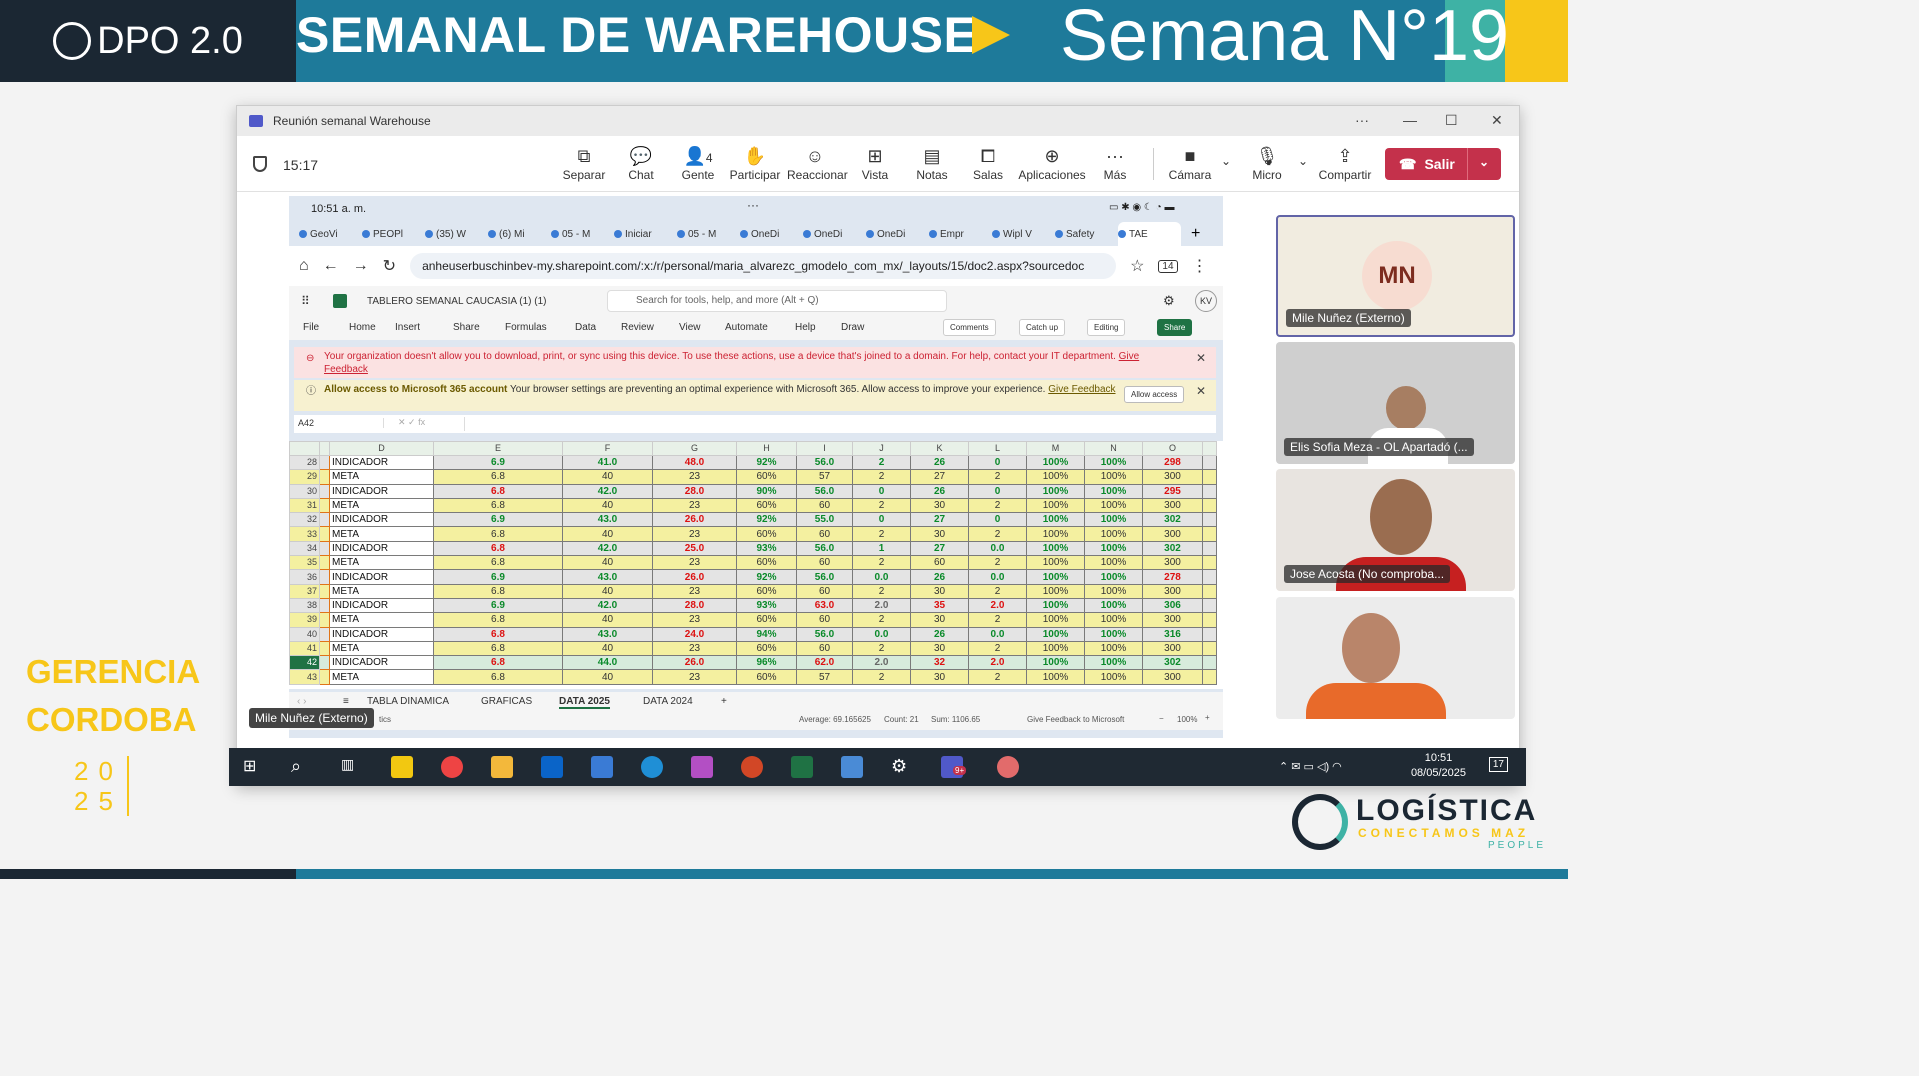  I want to click on zoom-out-icon: −, so click(1161, 718).